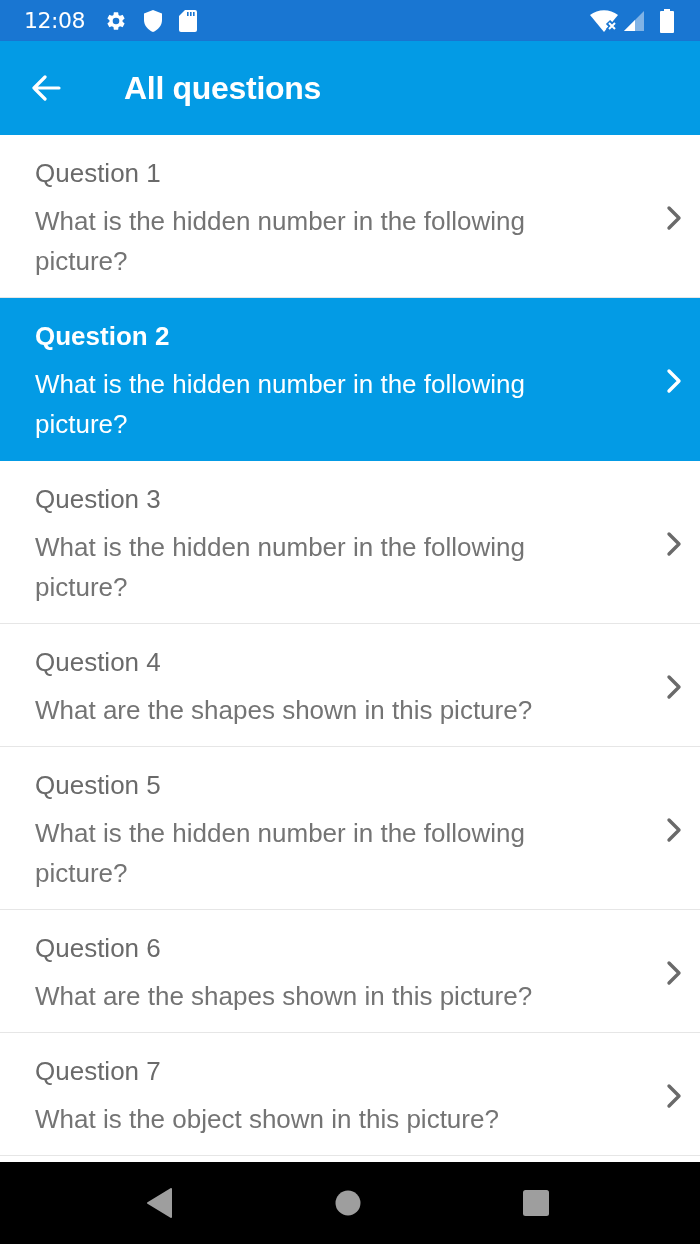 Image resolution: width=700 pixels, height=1244 pixels. I want to click on shield-icon, so click(152, 20).